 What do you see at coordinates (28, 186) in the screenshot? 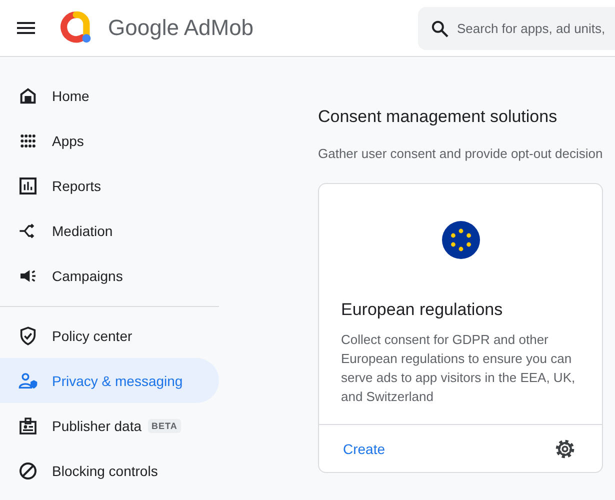
I see `chart-icon` at bounding box center [28, 186].